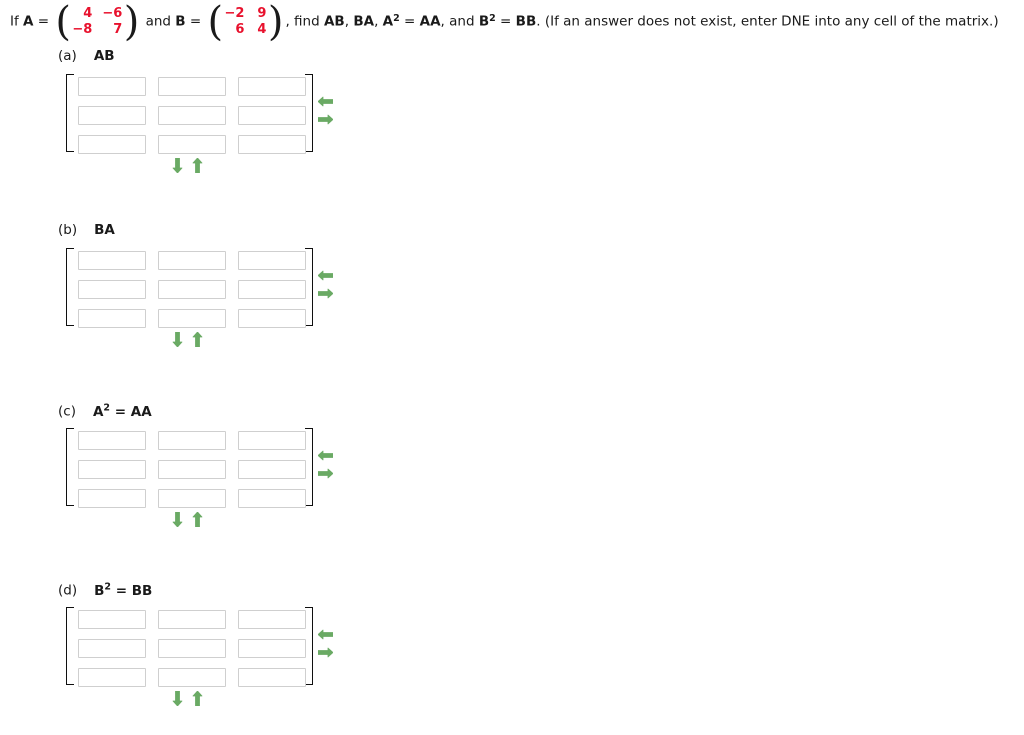  I want to click on expression-base: B, so click(99, 590).